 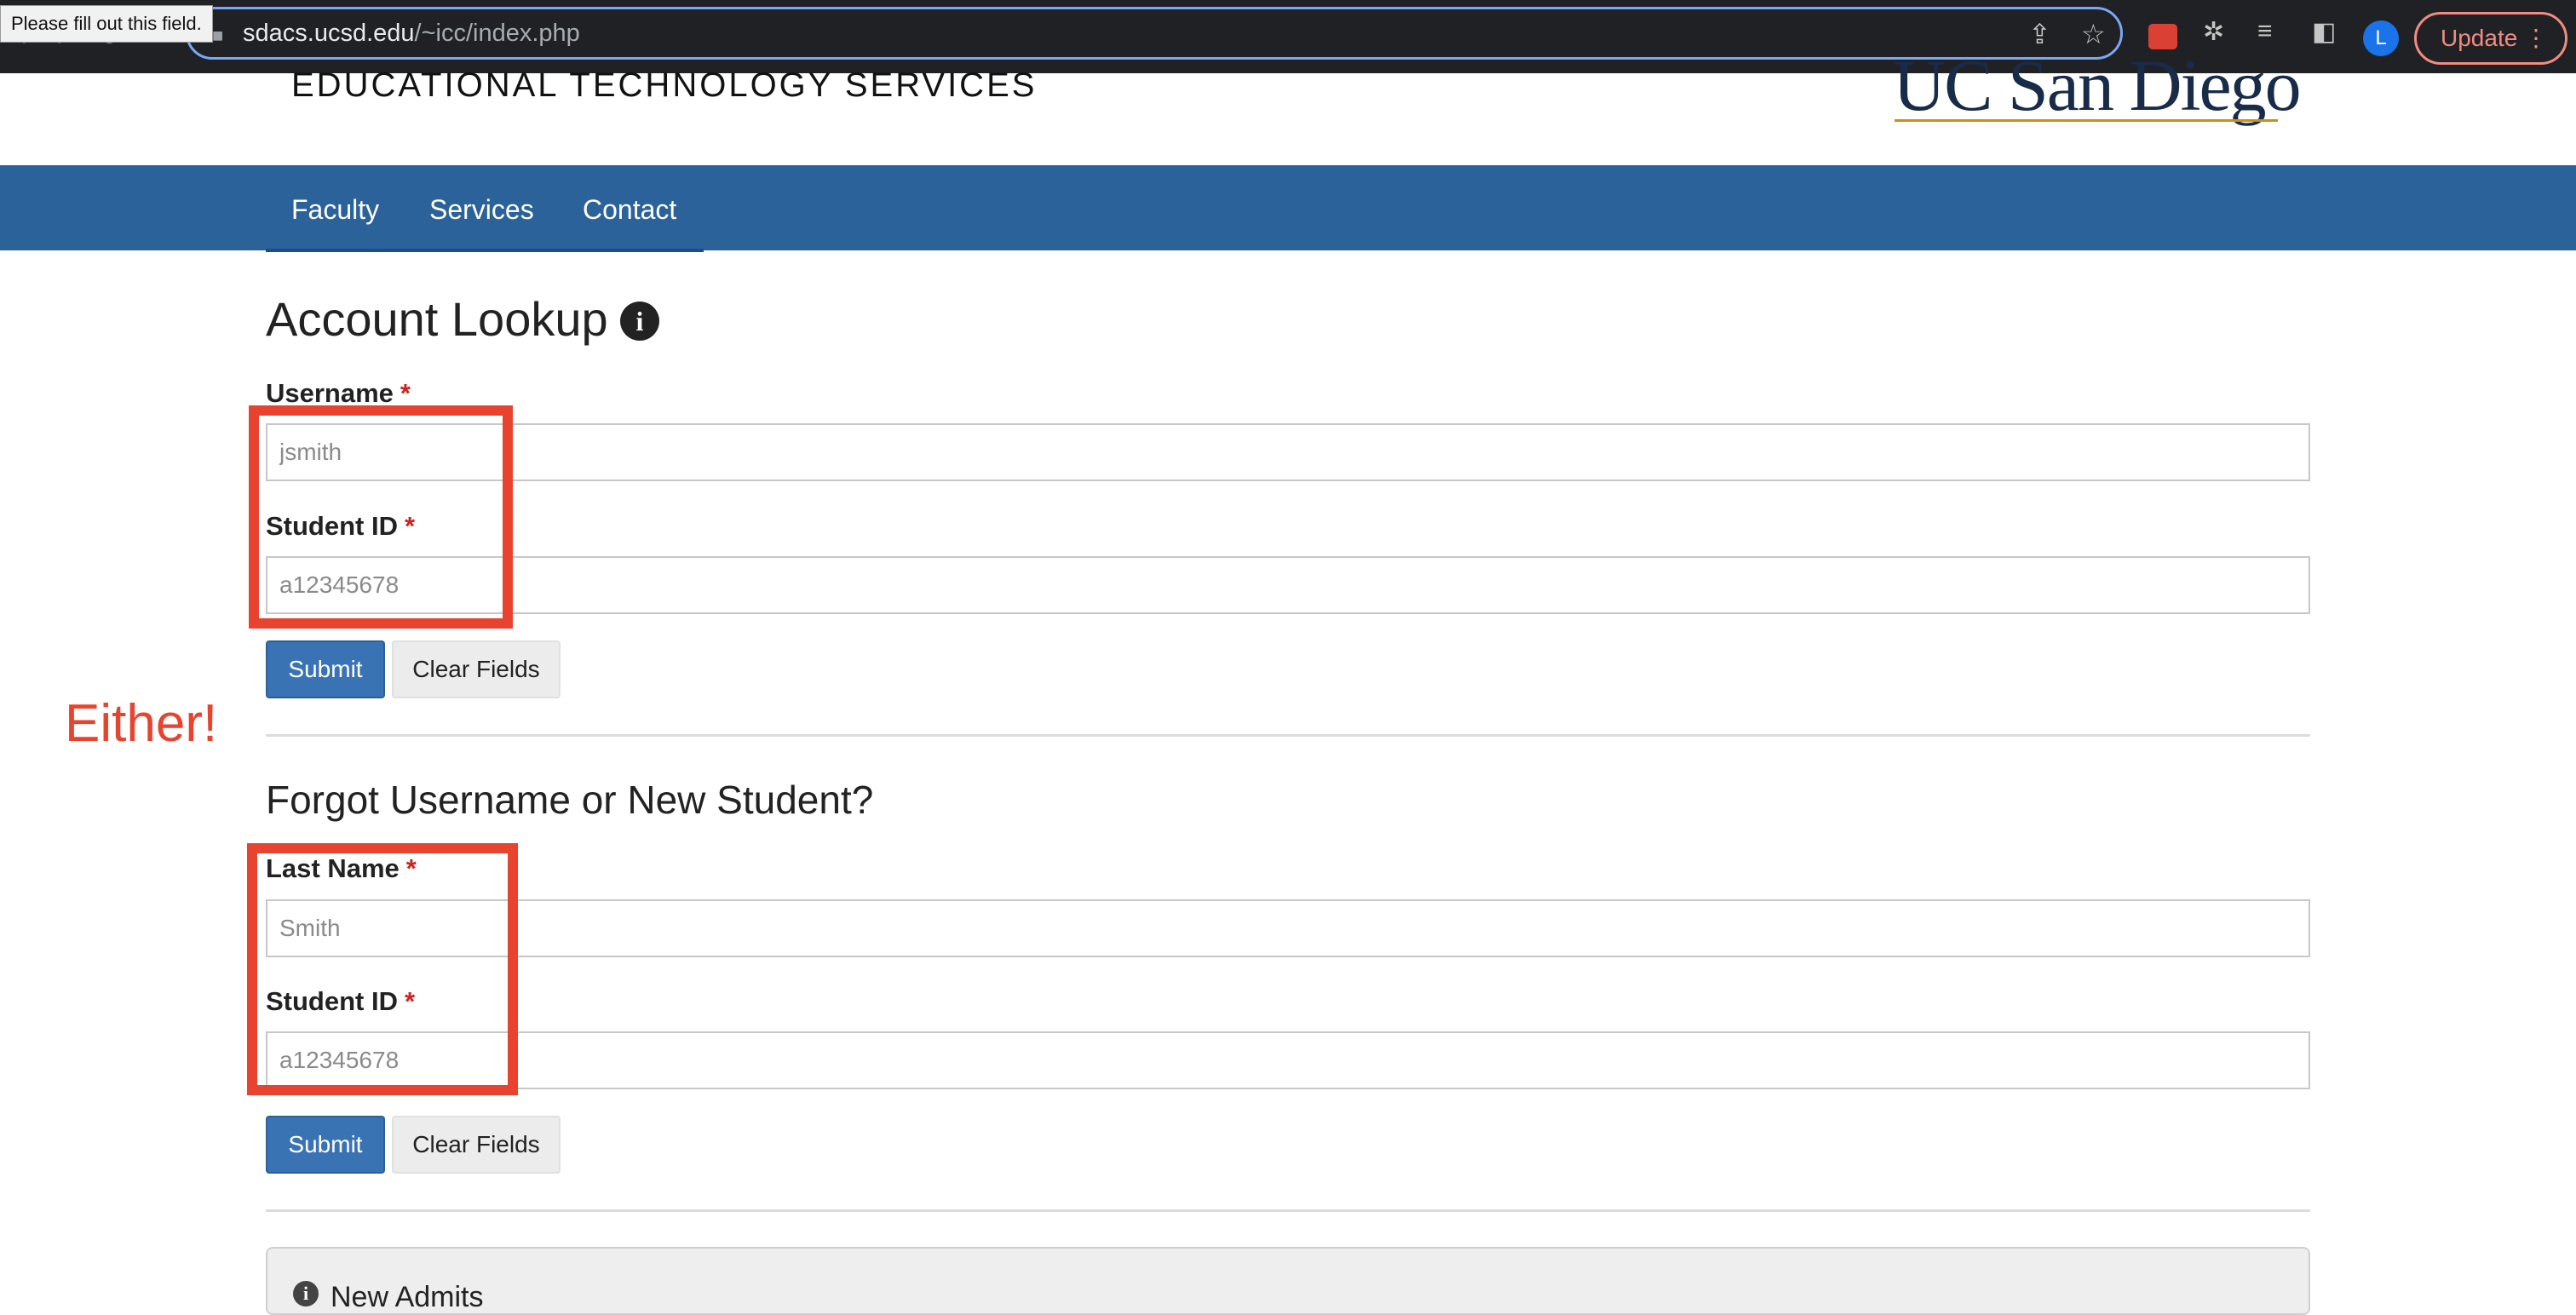 I want to click on update-button: Update ⋮, so click(x=2491, y=38).